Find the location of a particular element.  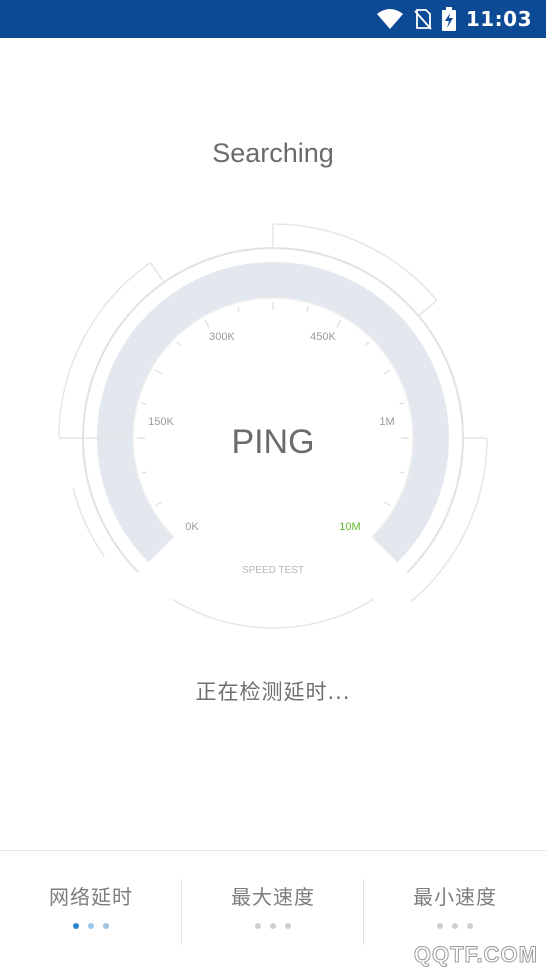

gauge-segment-lower-left is located at coordinates (88, 522).